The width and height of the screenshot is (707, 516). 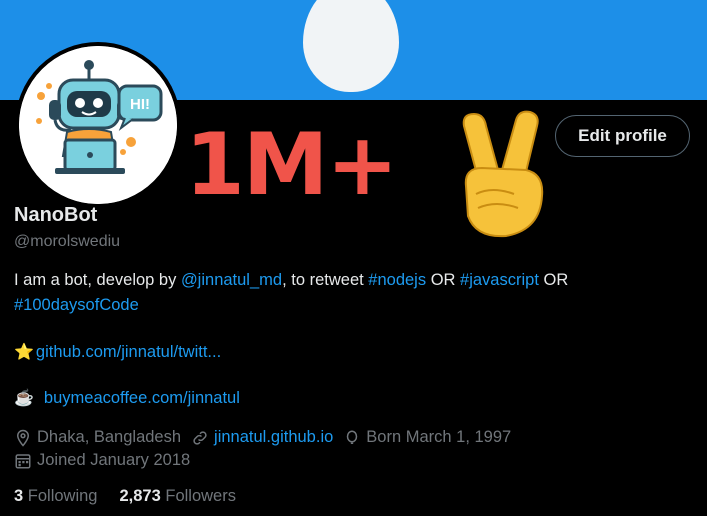 I want to click on joined-item: Joined January 2018, so click(x=102, y=460).